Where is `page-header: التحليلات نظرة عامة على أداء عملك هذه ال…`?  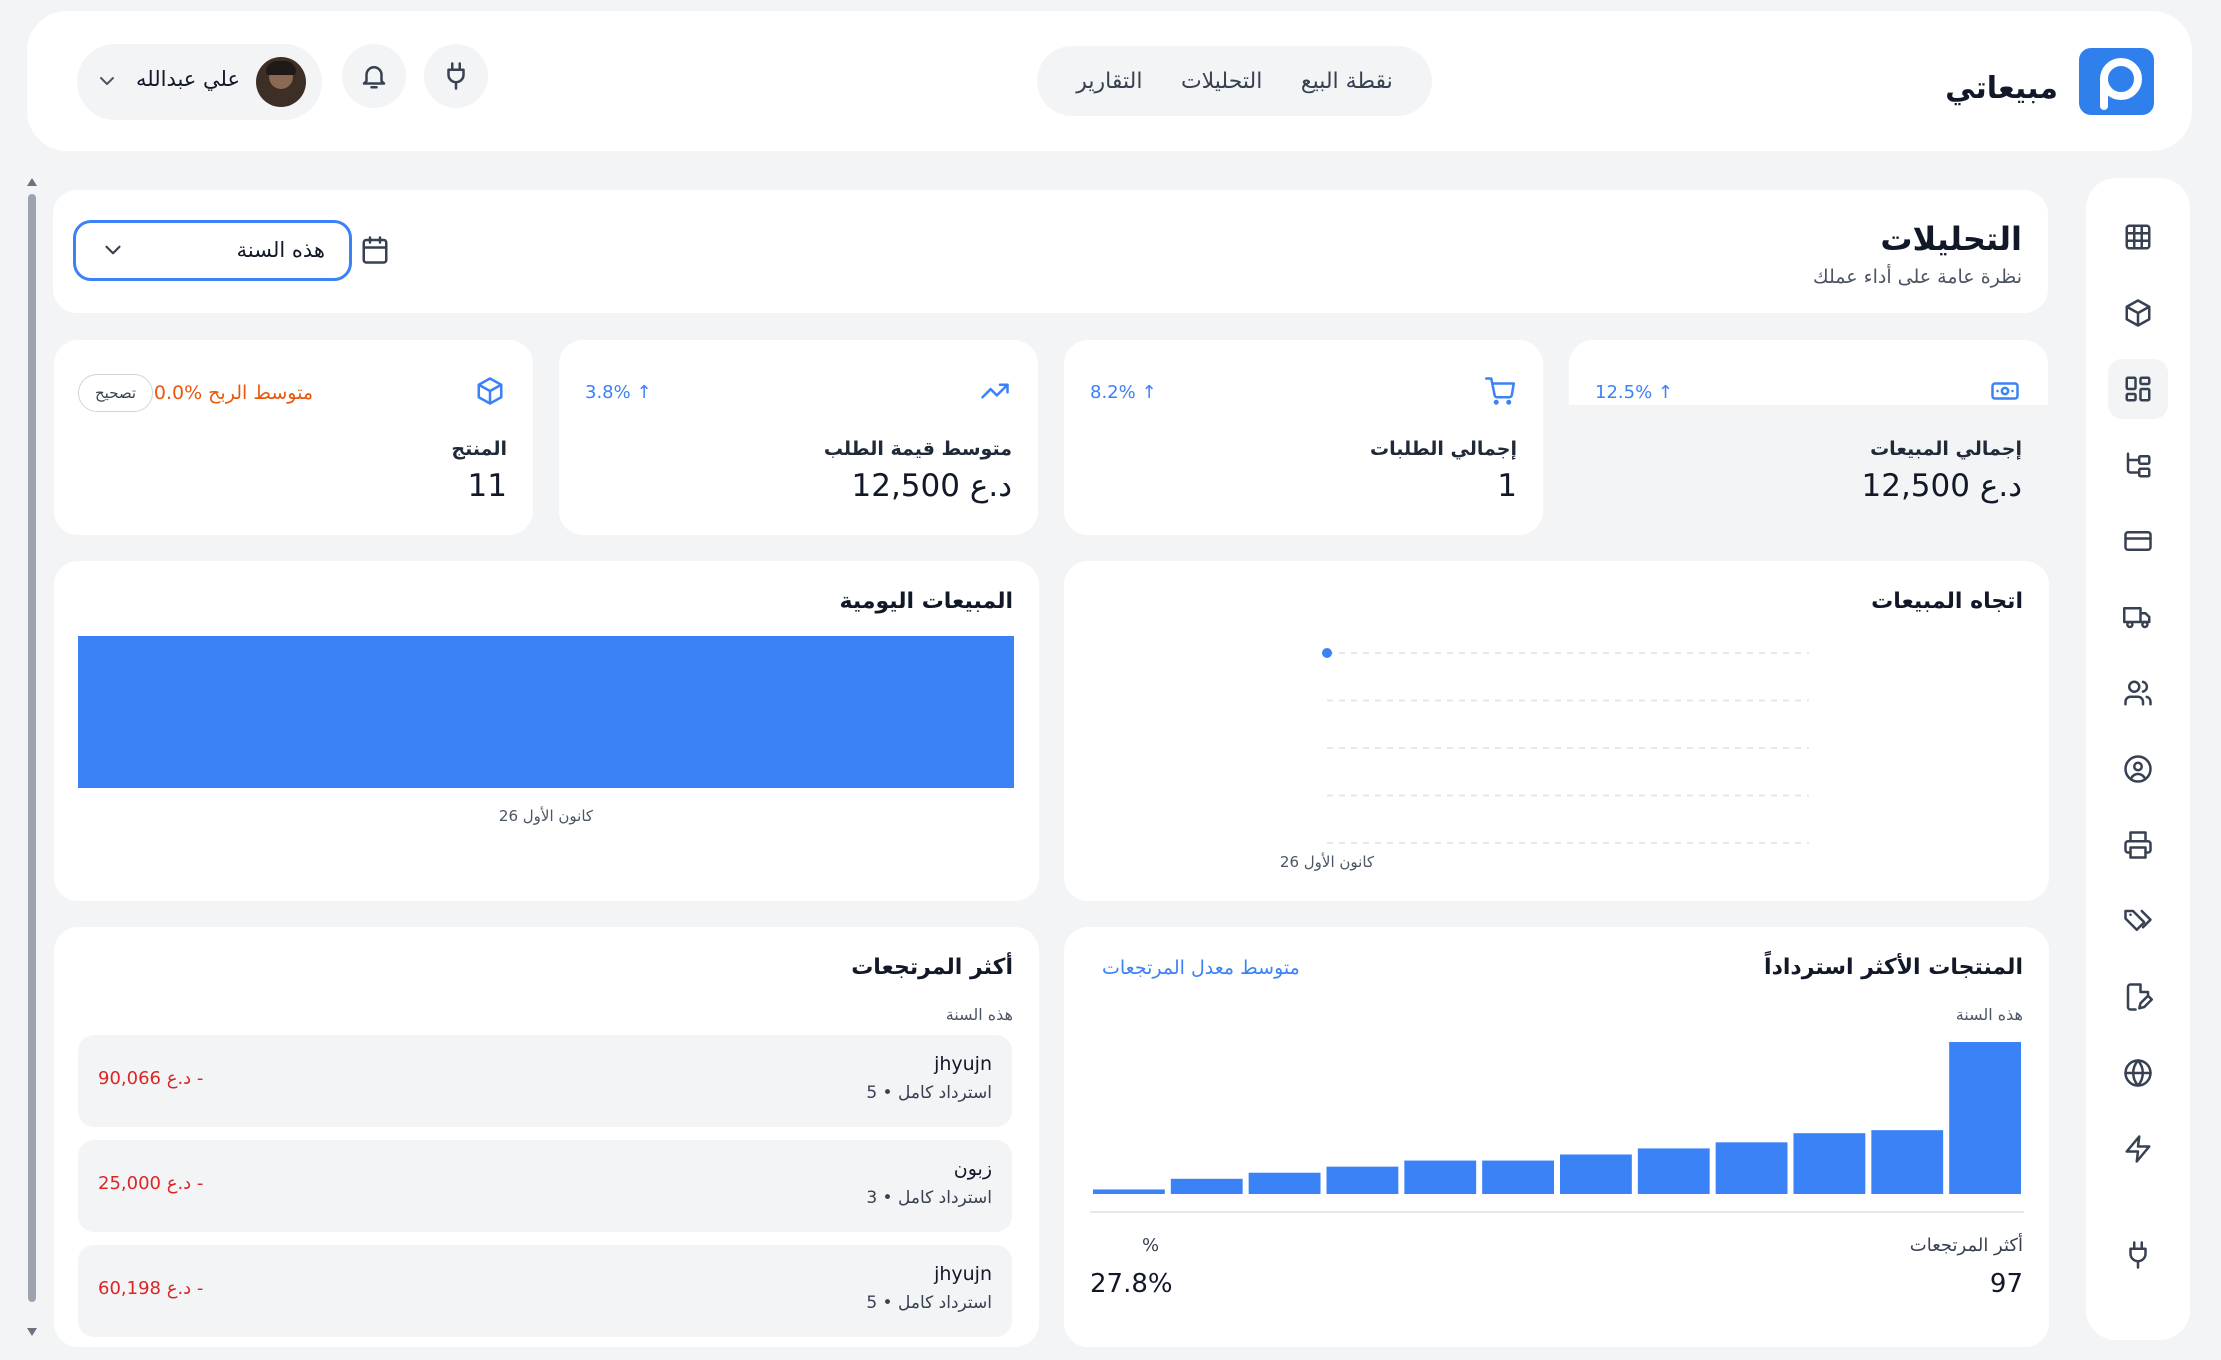 page-header: التحليلات نظرة عامة على أداء عملك هذه ال… is located at coordinates (1050, 251).